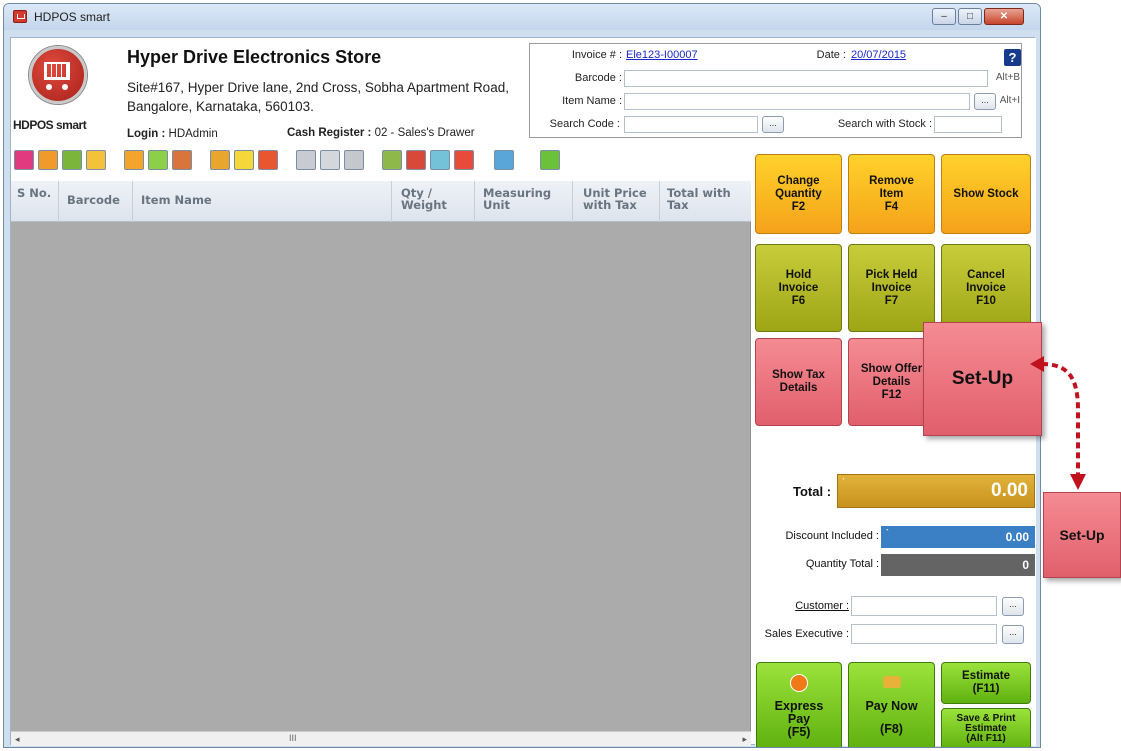 The width and height of the screenshot is (1121, 751). Describe the element at coordinates (891, 704) in the screenshot. I see `pay-now-button: Pay Now (F8)` at that location.